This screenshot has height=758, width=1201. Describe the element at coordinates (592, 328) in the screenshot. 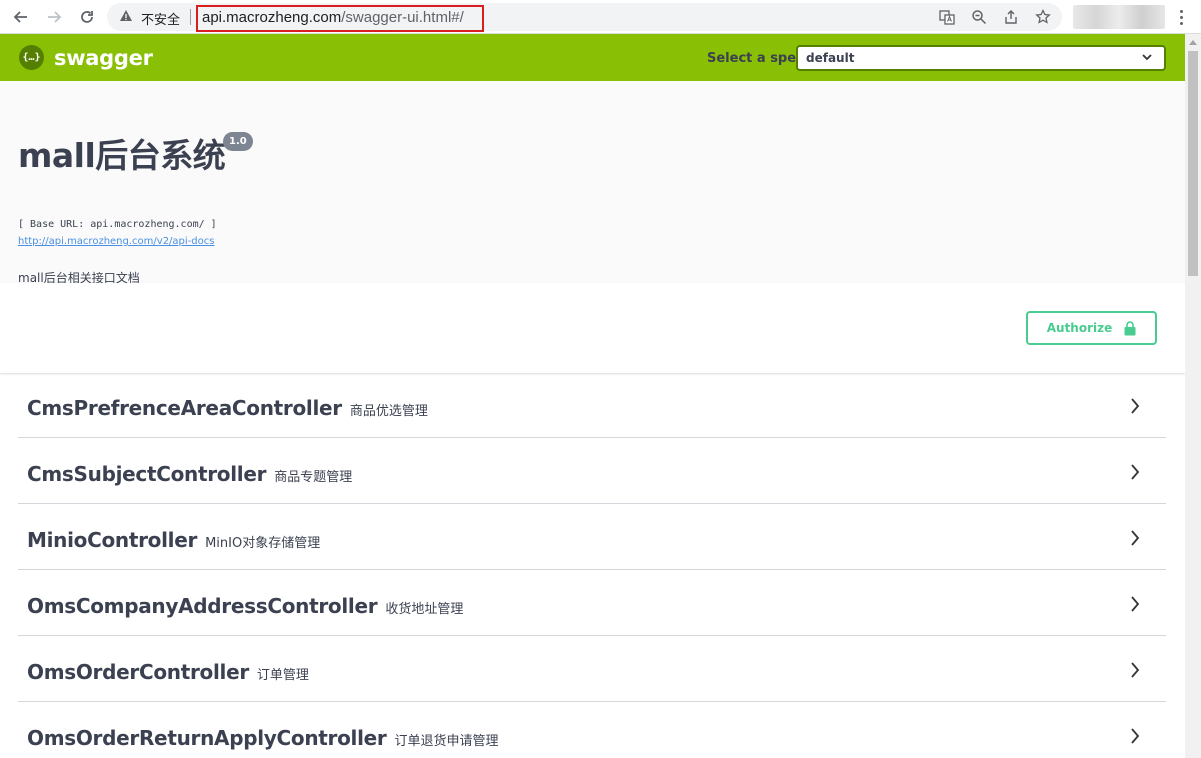

I see `scheme-container: Authorize` at that location.